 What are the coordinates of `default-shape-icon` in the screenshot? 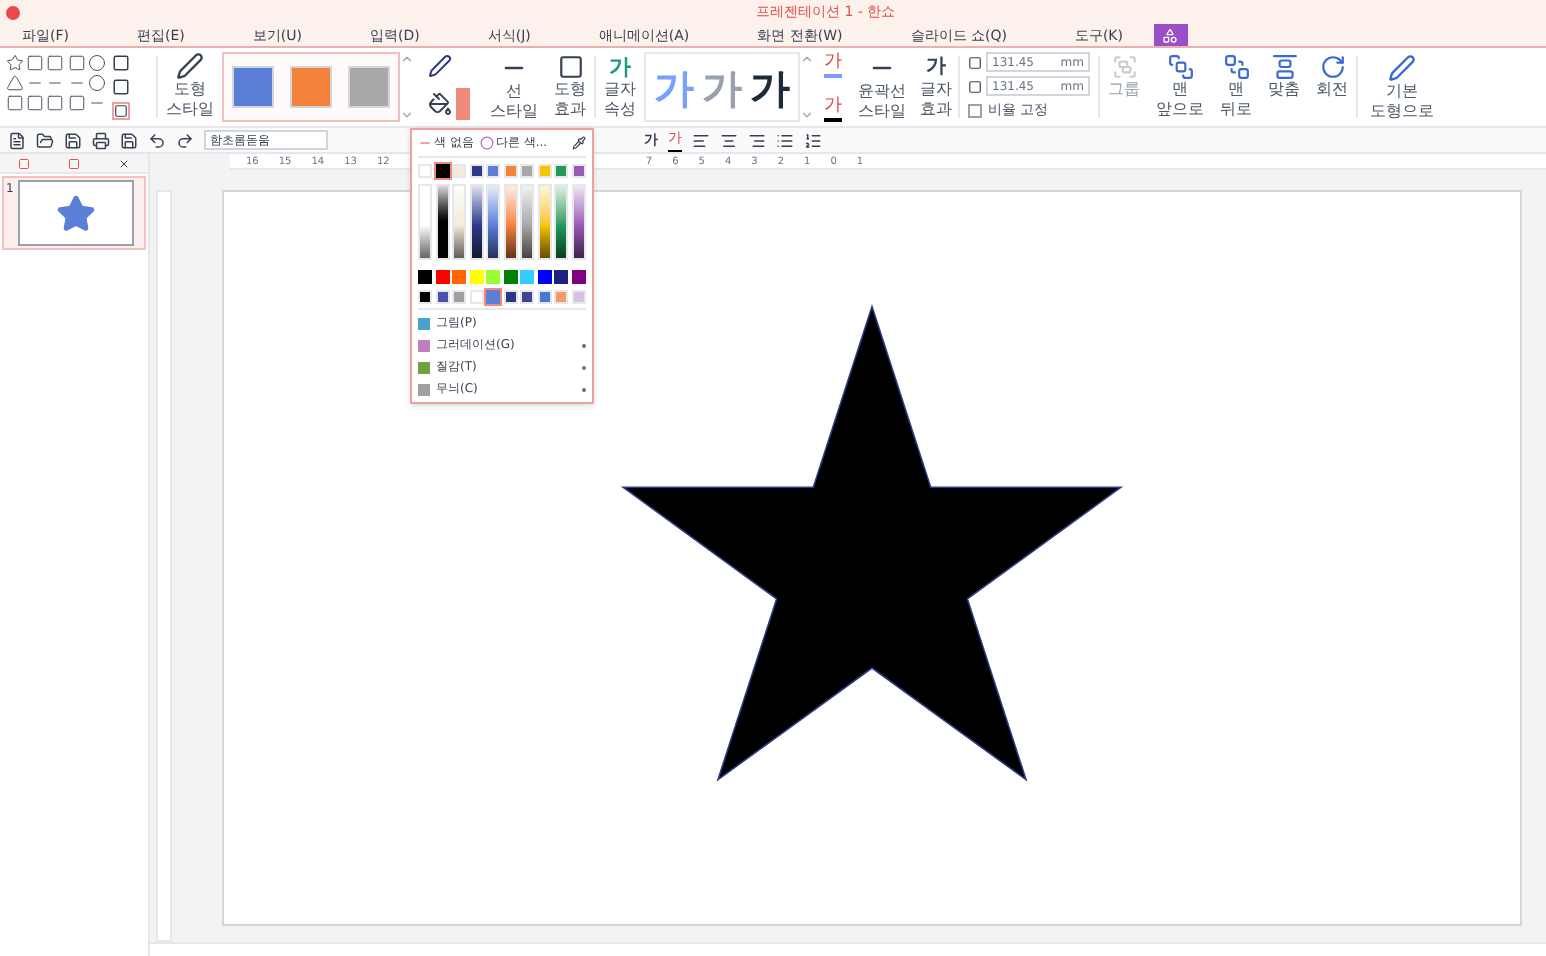 It's located at (1402, 68).